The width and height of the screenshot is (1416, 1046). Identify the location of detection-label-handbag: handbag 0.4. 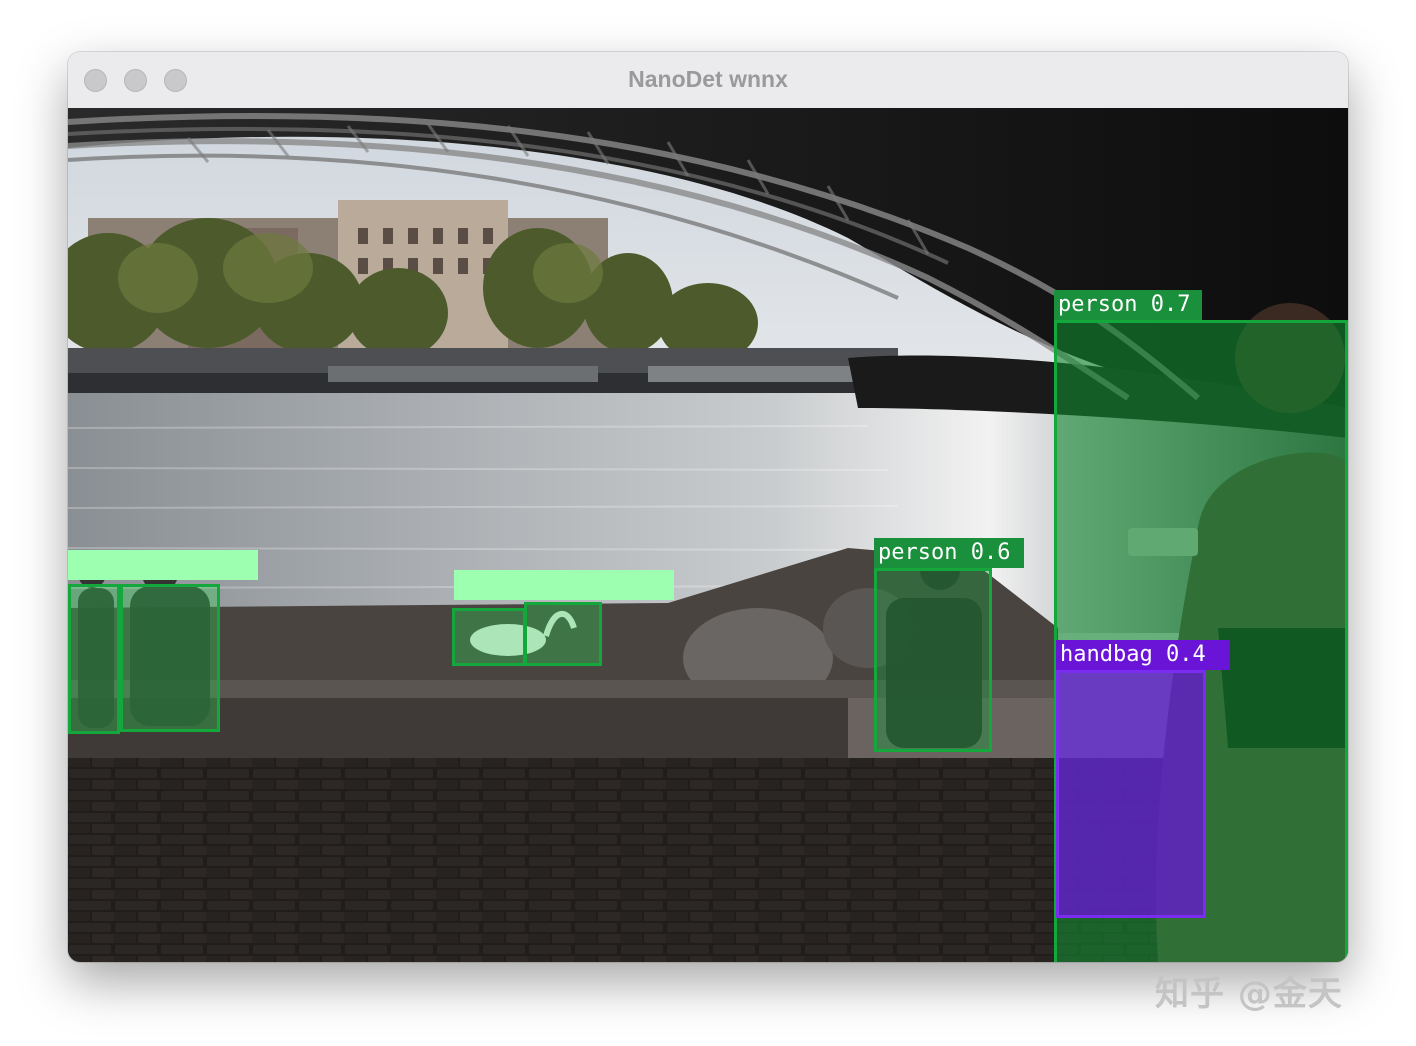
(1143, 655).